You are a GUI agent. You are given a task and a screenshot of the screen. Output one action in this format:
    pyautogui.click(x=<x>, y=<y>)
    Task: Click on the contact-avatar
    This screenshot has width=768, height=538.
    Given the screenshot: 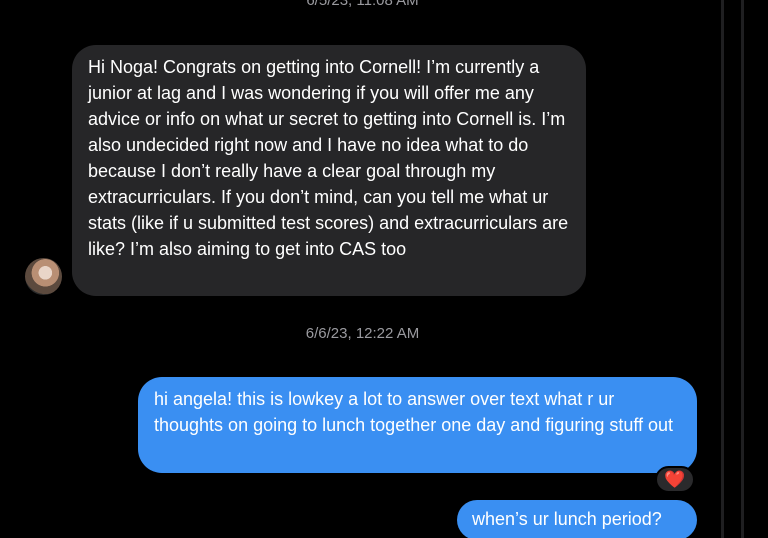 What is the action you would take?
    pyautogui.click(x=43, y=276)
    